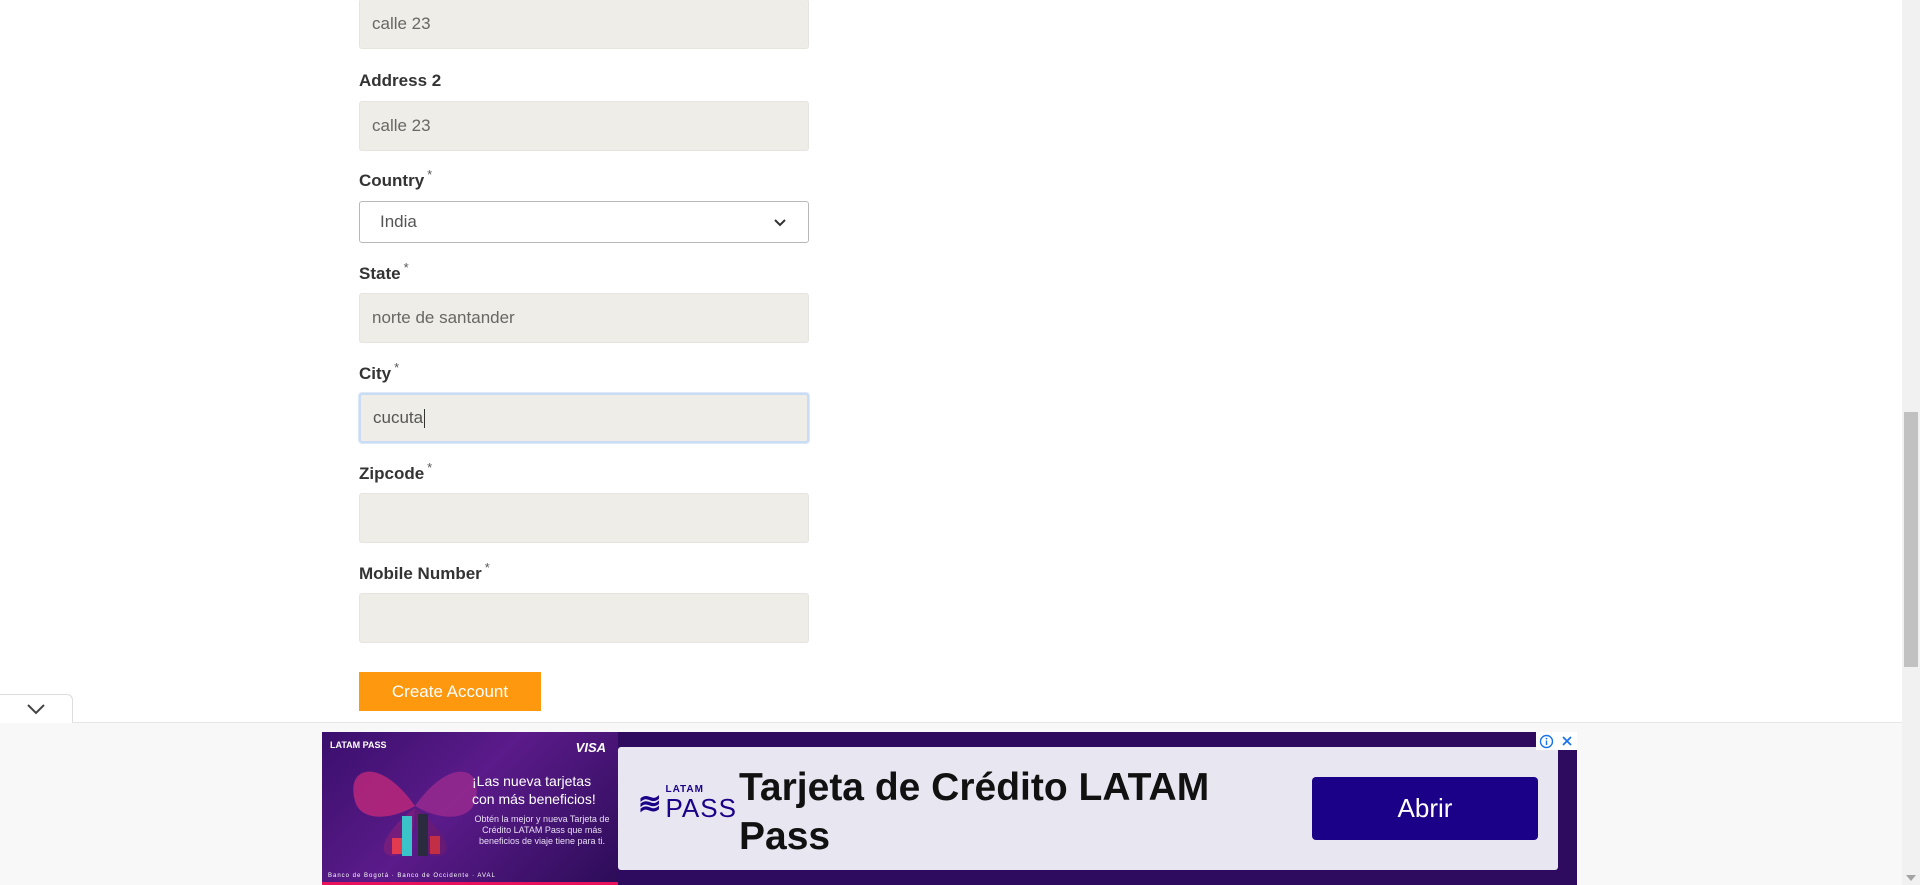 Image resolution: width=1920 pixels, height=885 pixels. I want to click on address2-input: calle 23, so click(584, 126).